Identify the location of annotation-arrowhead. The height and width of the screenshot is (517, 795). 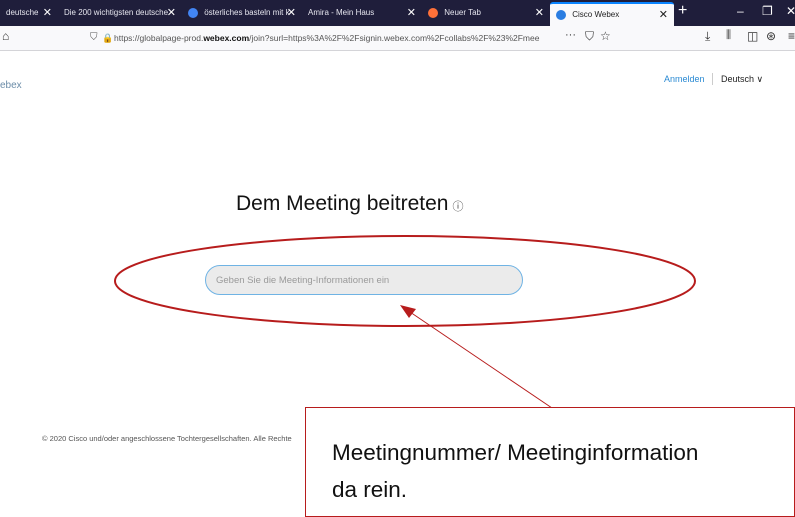
(408, 311).